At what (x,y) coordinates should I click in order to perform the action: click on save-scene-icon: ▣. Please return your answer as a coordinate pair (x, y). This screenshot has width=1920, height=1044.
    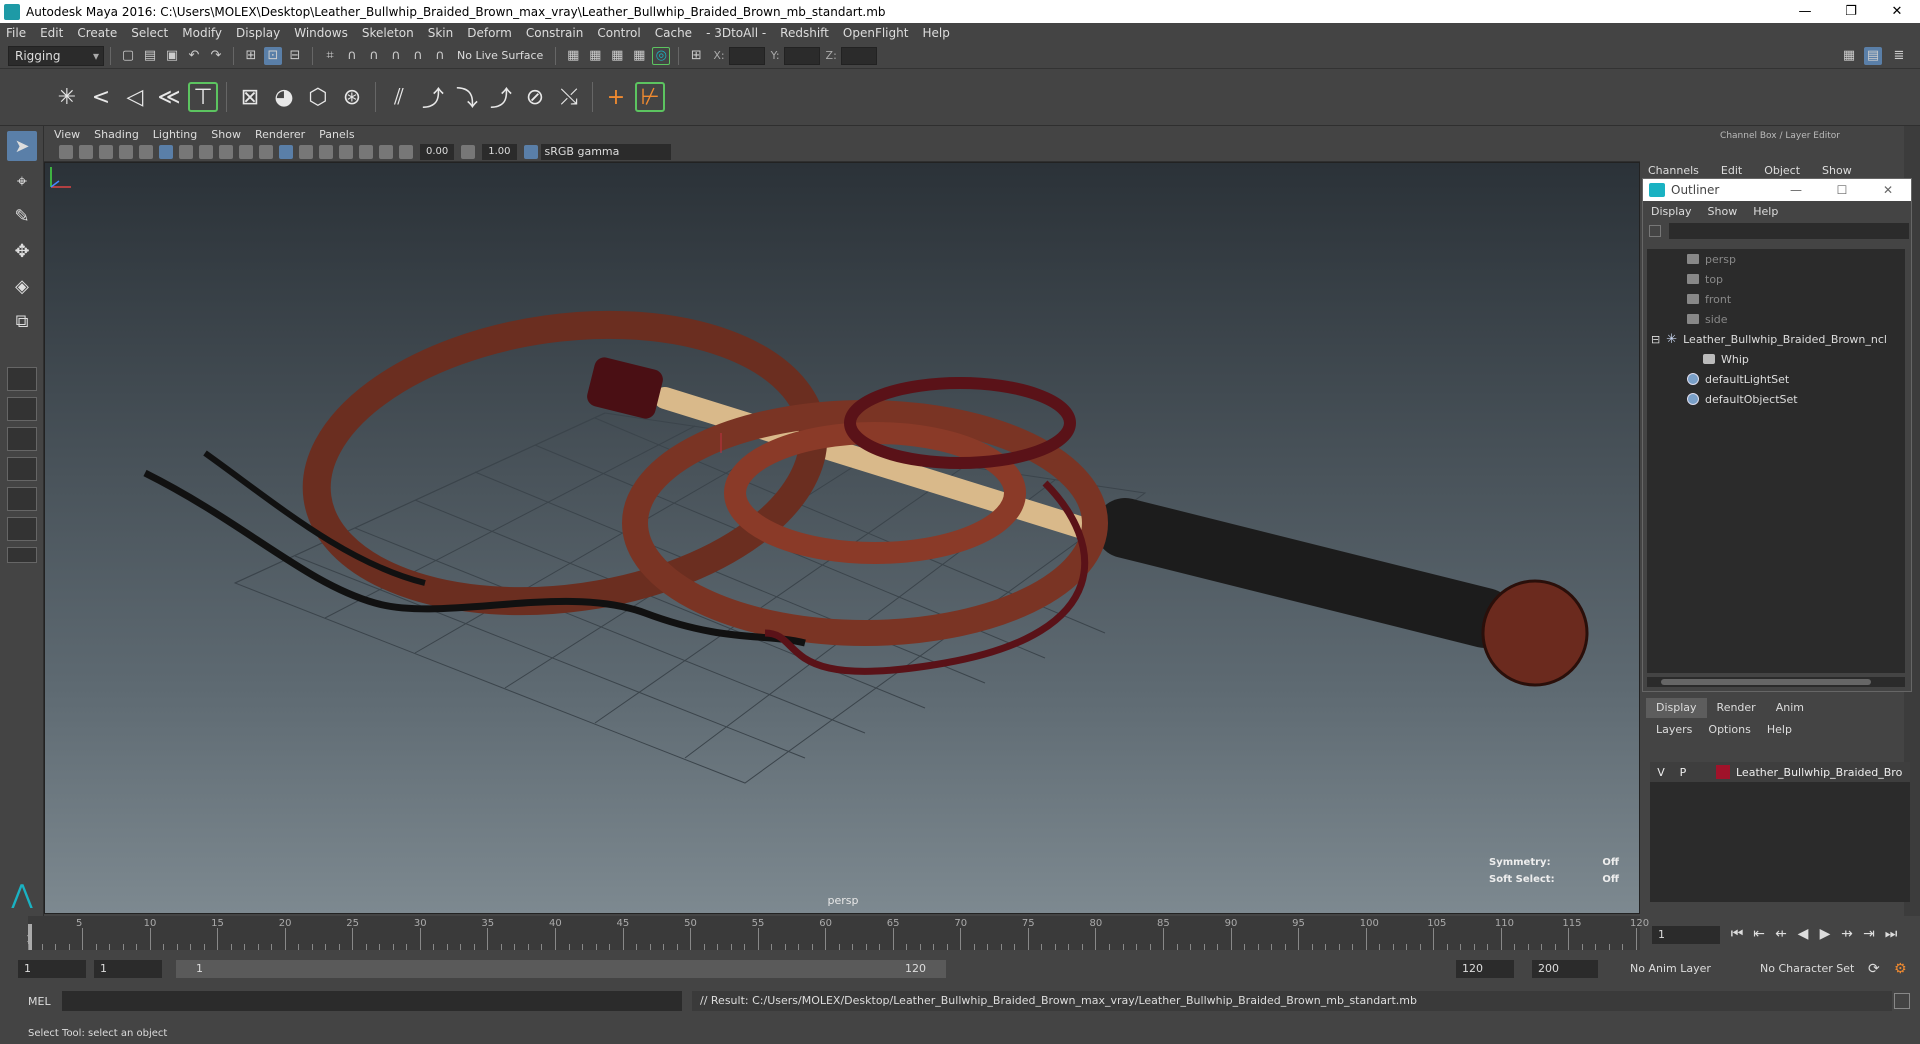
    Looking at the image, I should click on (172, 56).